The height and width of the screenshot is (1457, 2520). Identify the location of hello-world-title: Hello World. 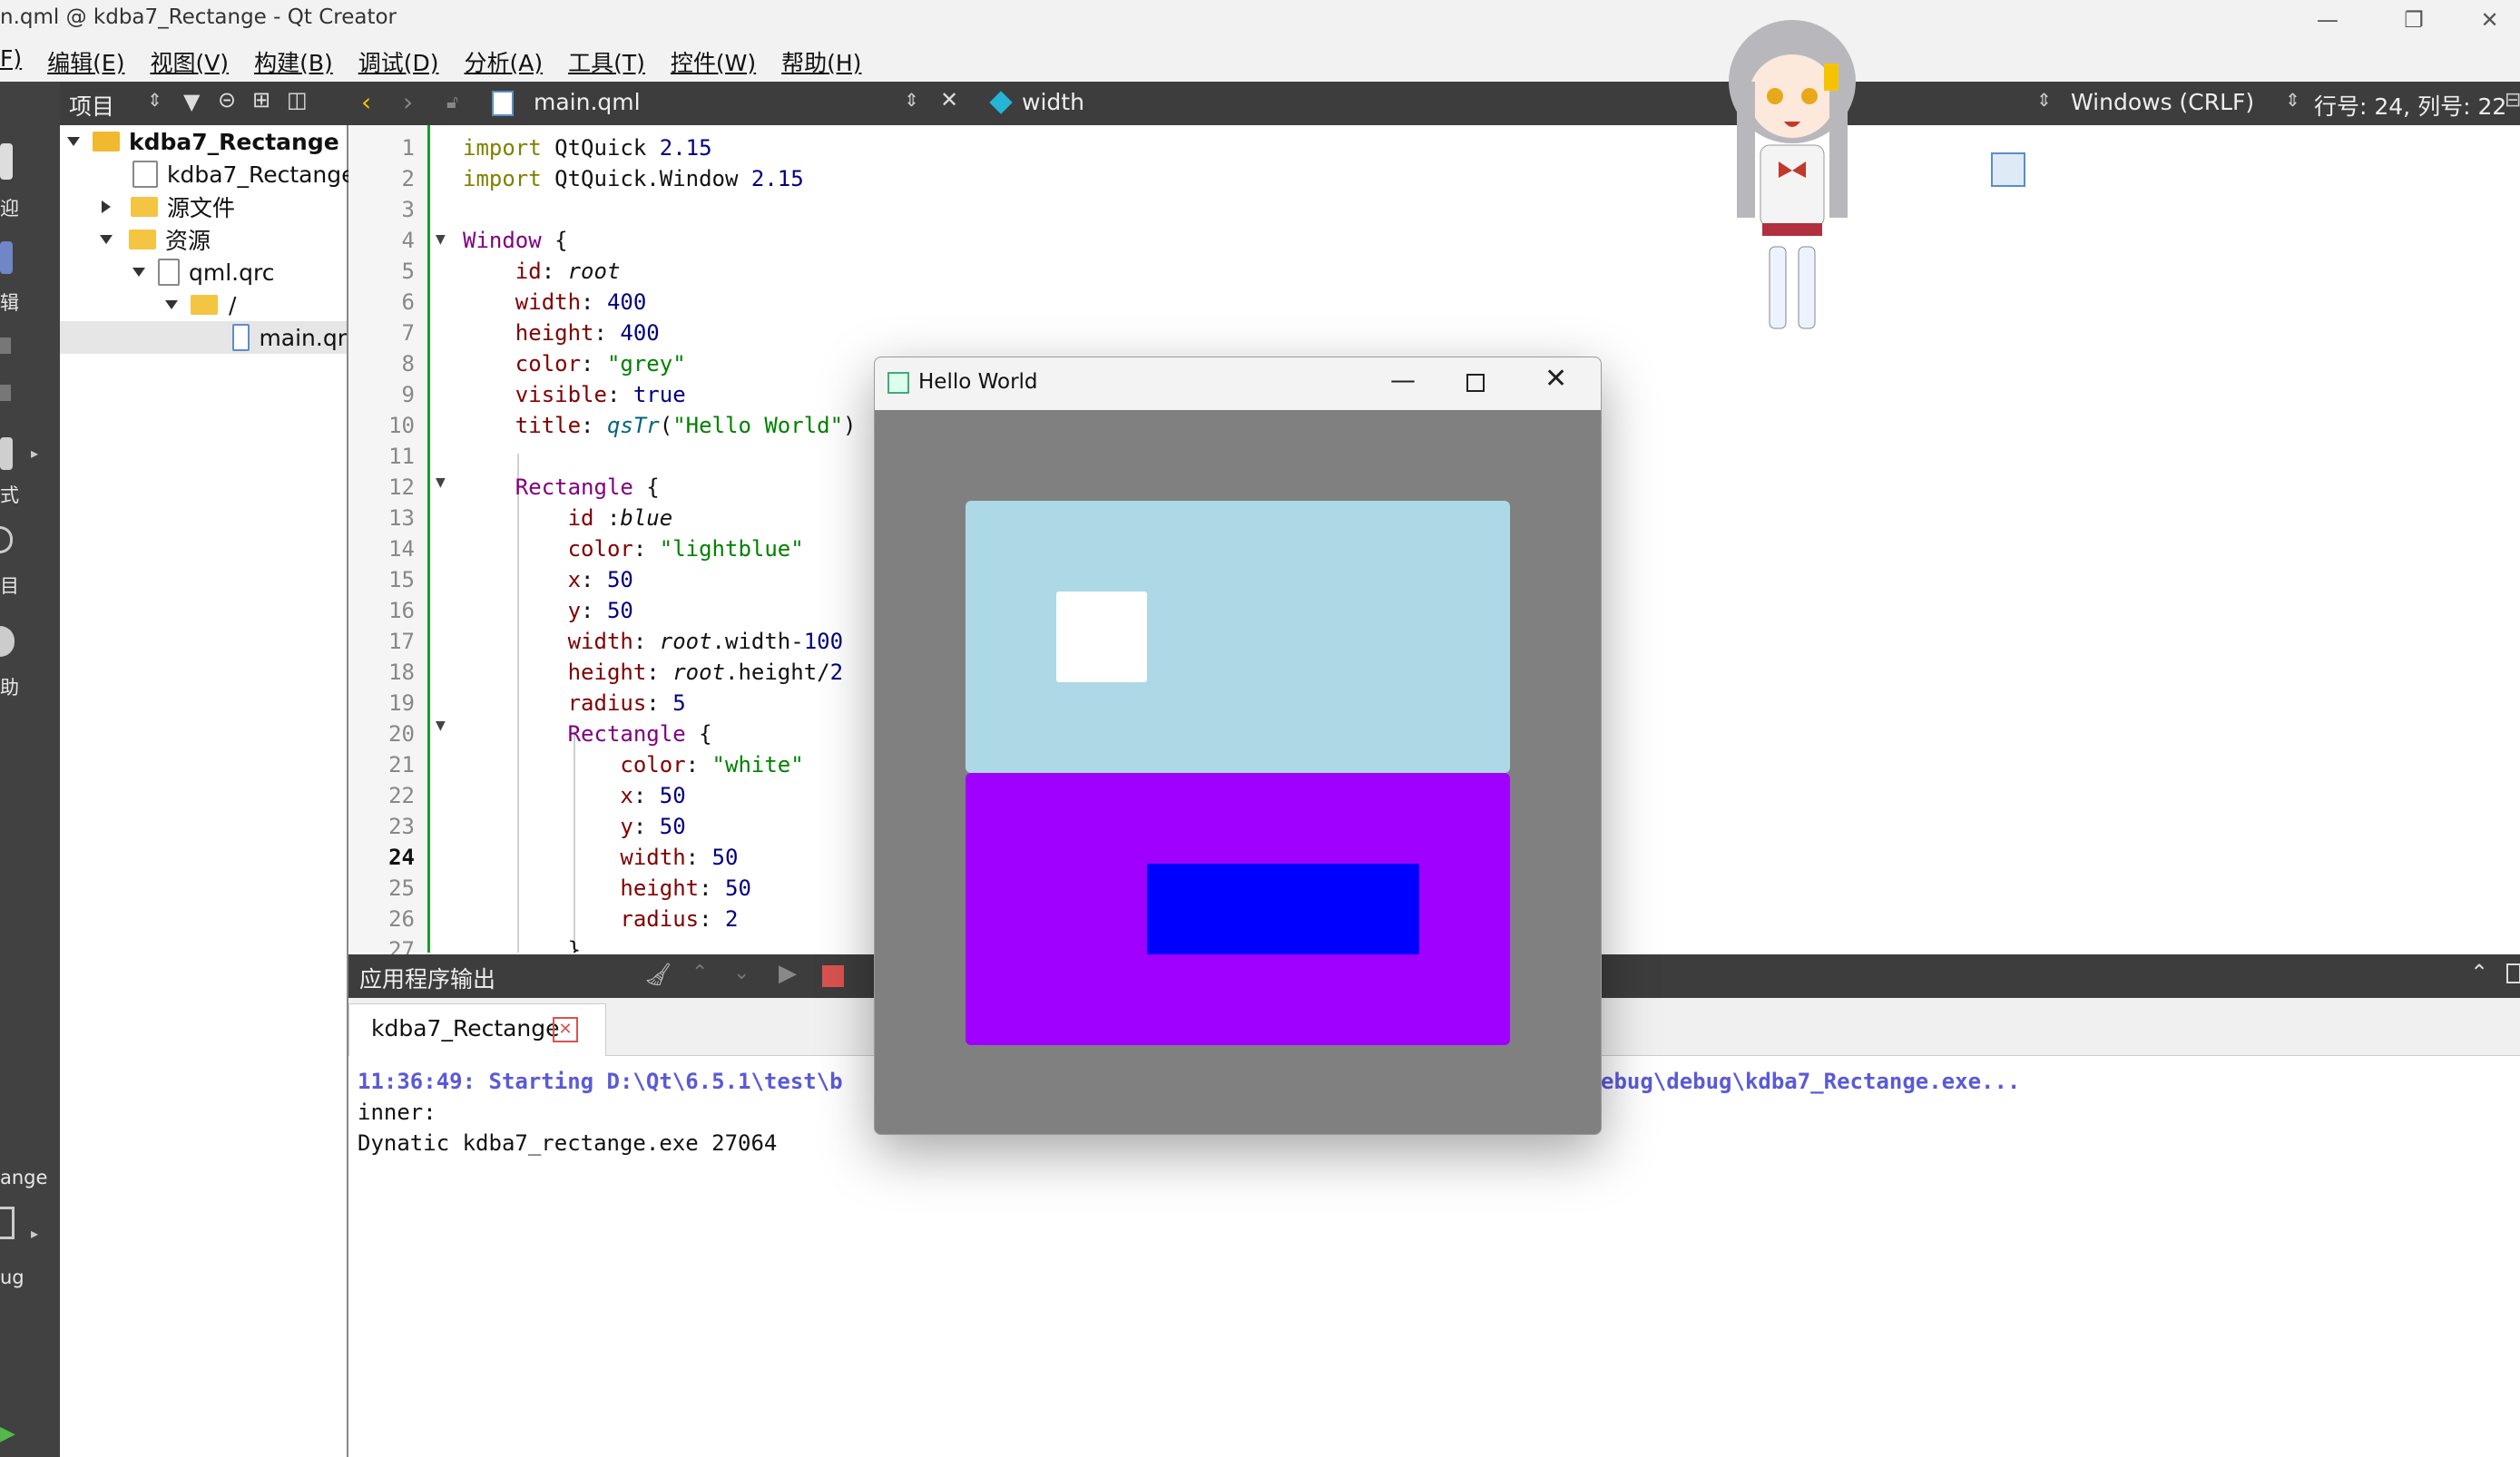
(978, 382).